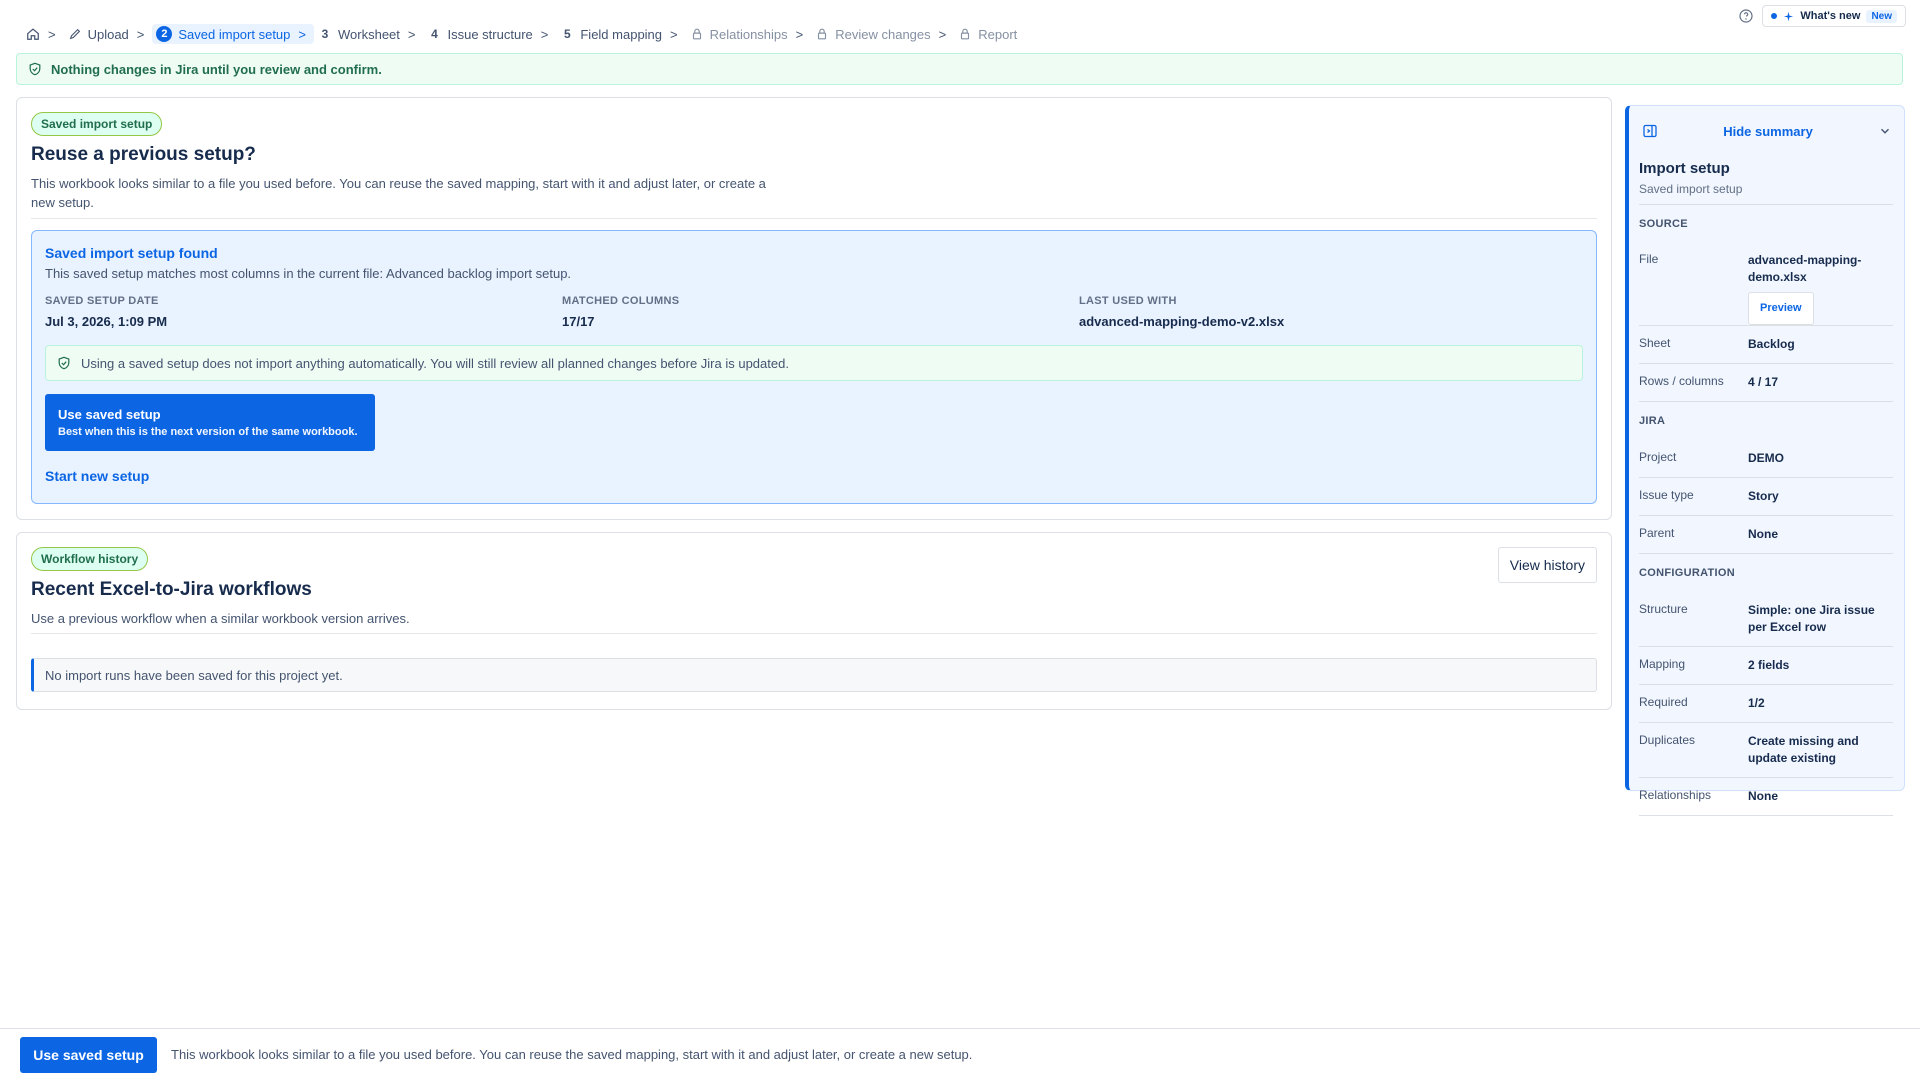 This screenshot has width=1920, height=1080. I want to click on card-title: Recent Excel-to-Jira workflows, so click(171, 589).